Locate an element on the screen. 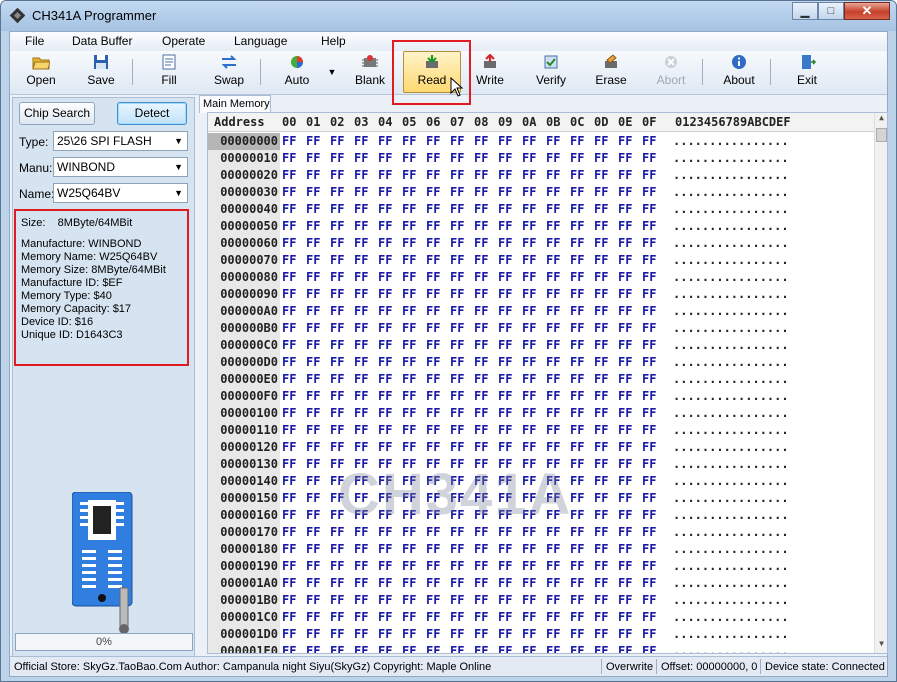 The width and height of the screenshot is (897, 682). menu-data-buffer: Data Buffer is located at coordinates (102, 41).